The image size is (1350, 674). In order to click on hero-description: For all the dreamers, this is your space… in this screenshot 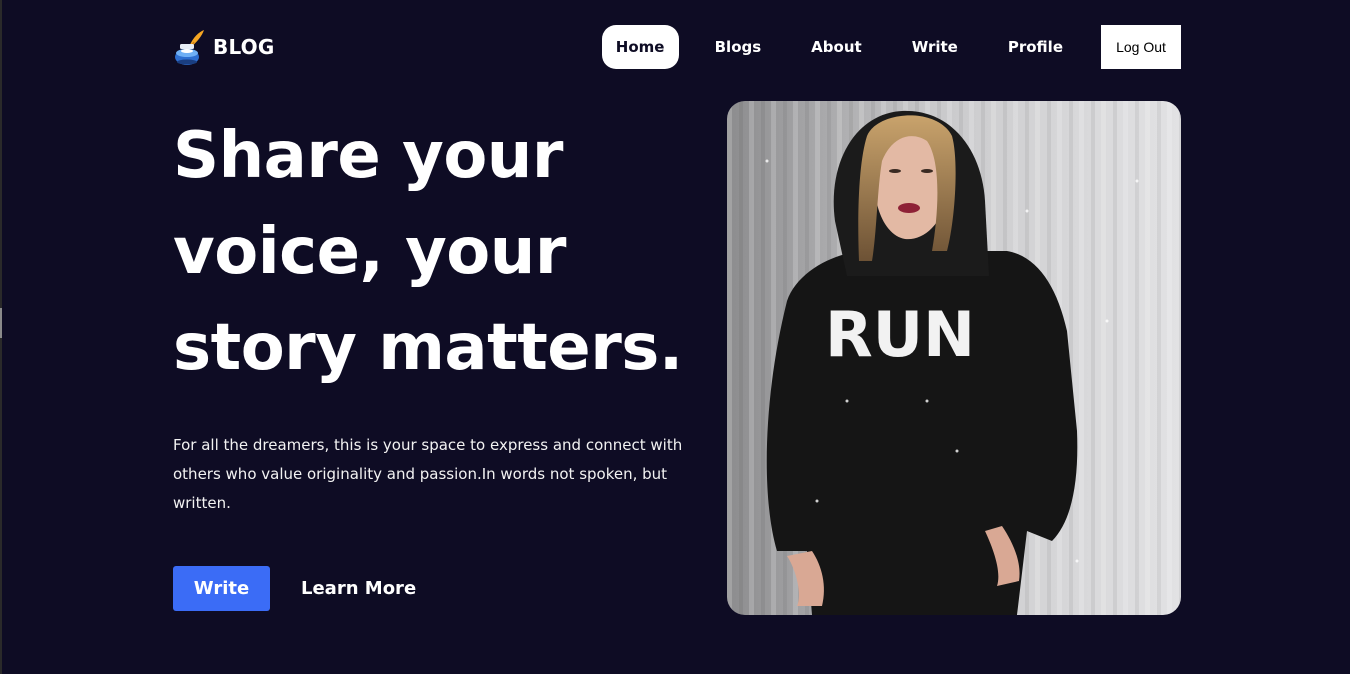, I will do `click(428, 474)`.